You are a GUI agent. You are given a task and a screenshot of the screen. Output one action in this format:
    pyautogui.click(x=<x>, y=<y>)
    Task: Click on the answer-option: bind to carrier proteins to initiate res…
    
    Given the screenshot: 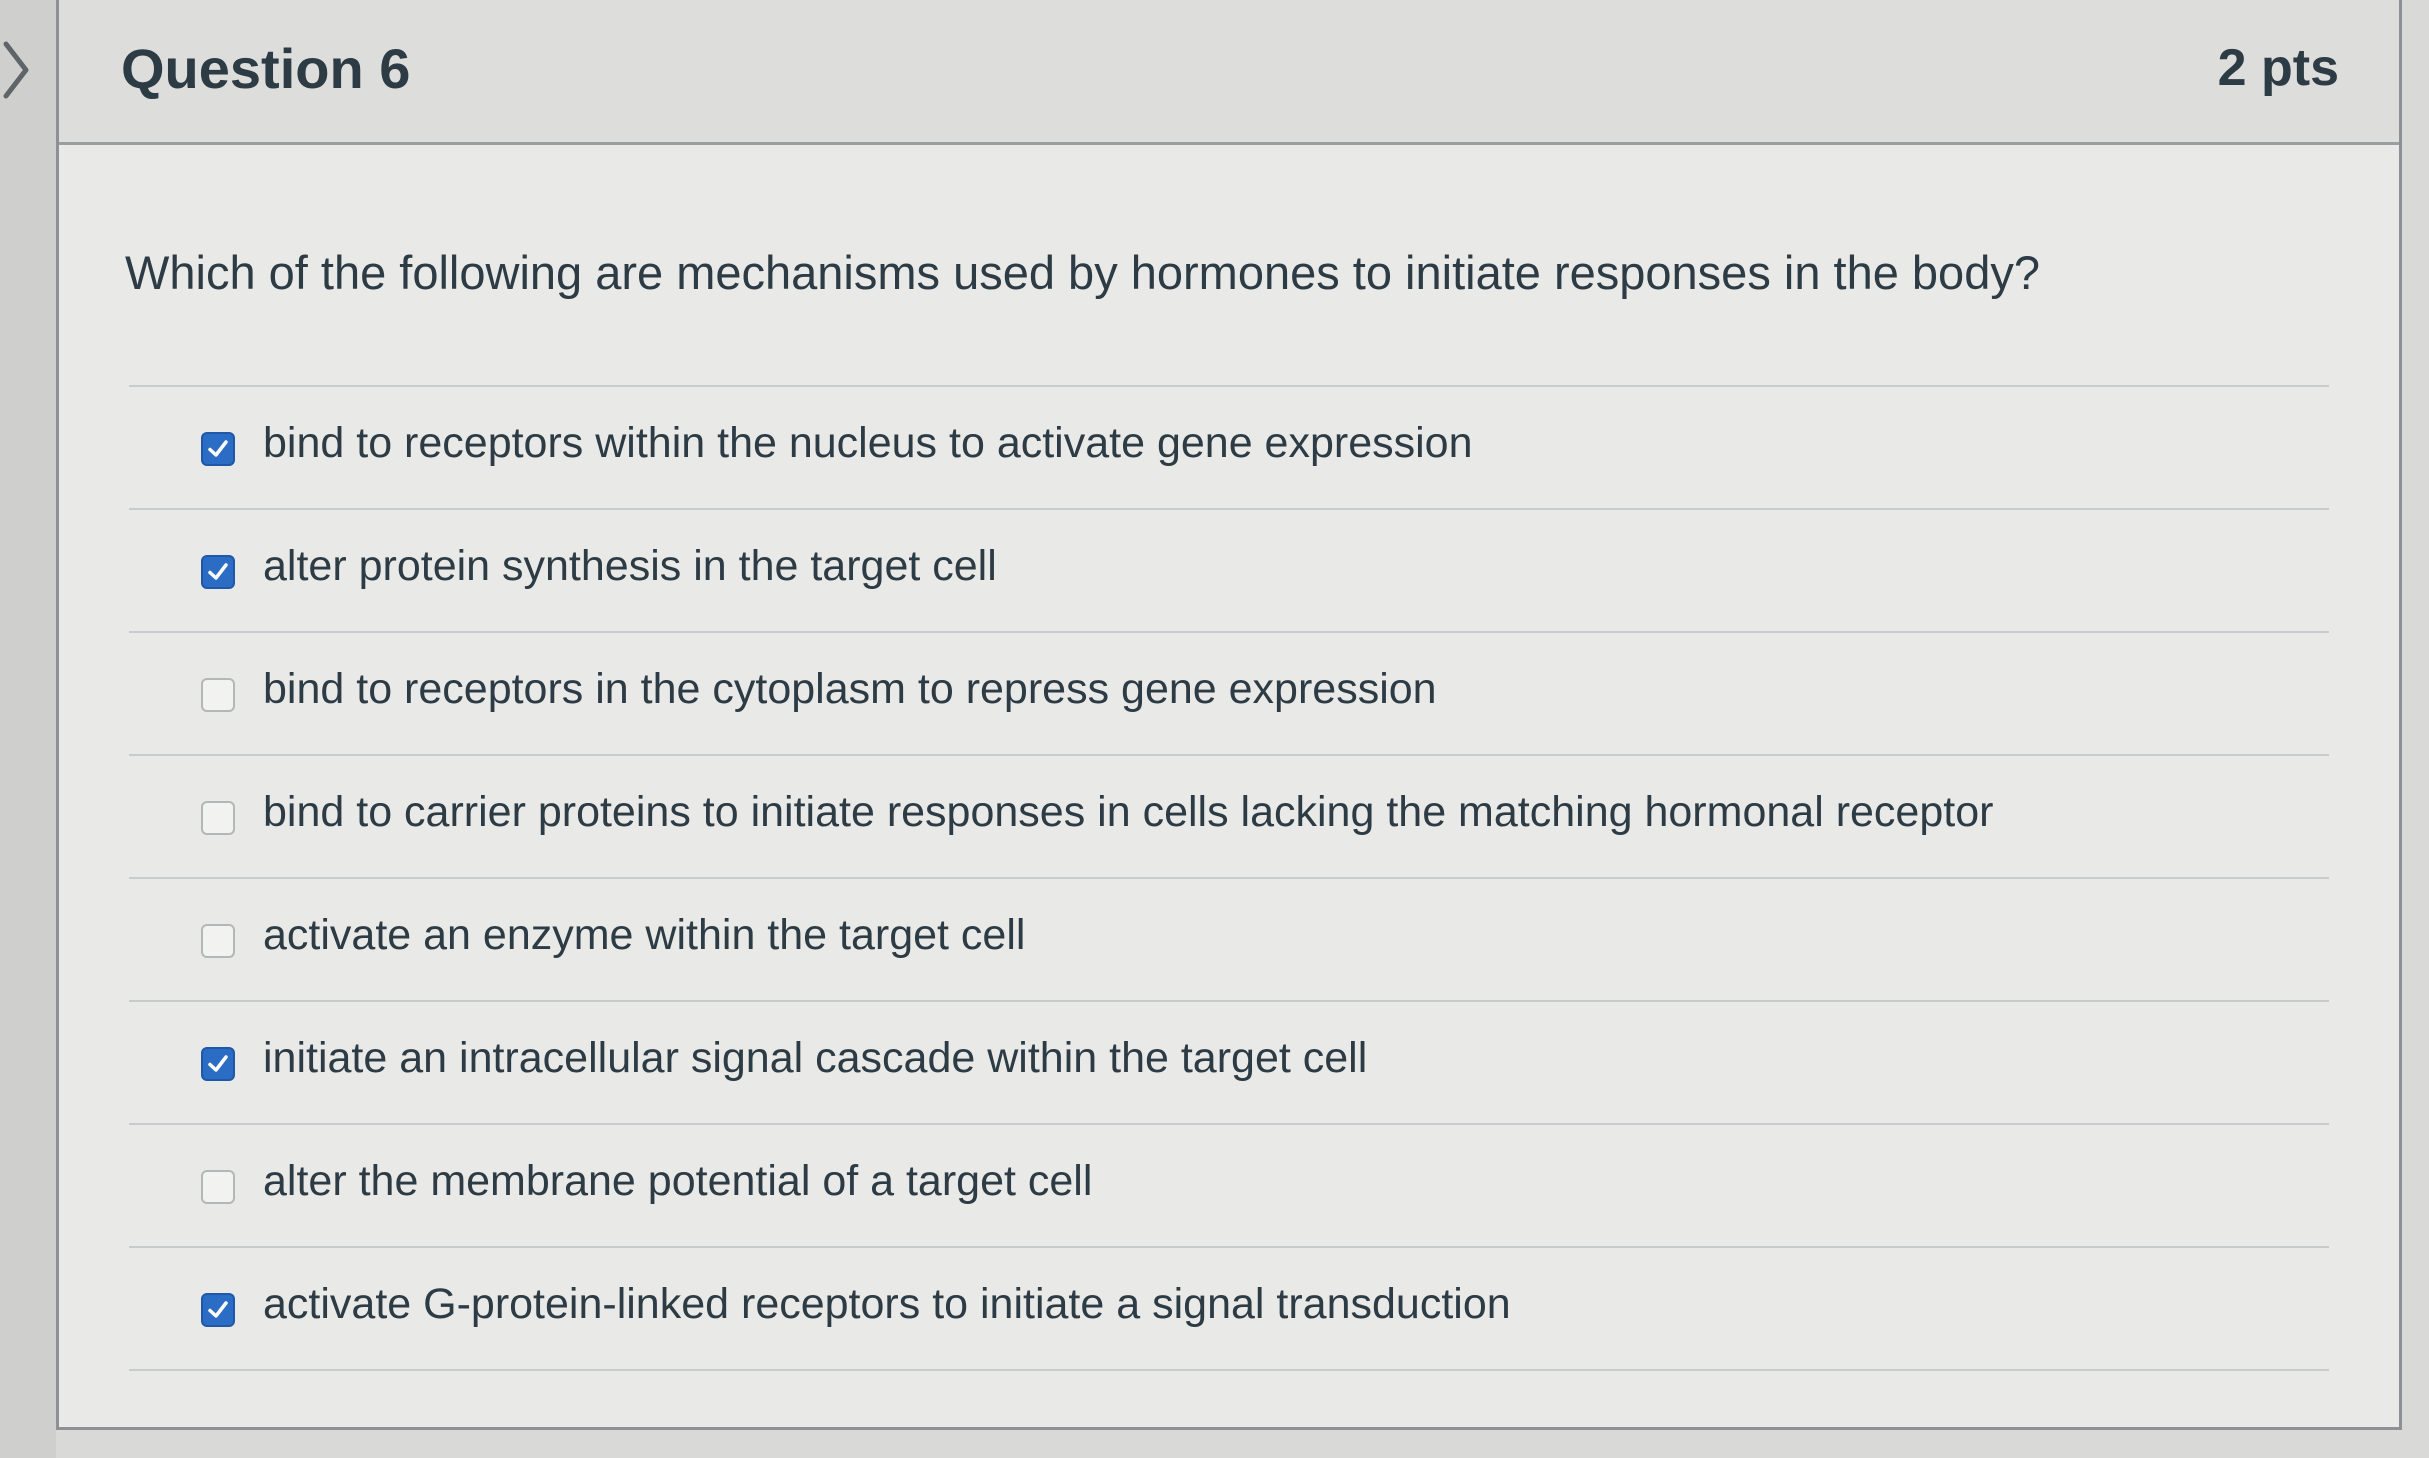 What is the action you would take?
    pyautogui.click(x=1229, y=817)
    